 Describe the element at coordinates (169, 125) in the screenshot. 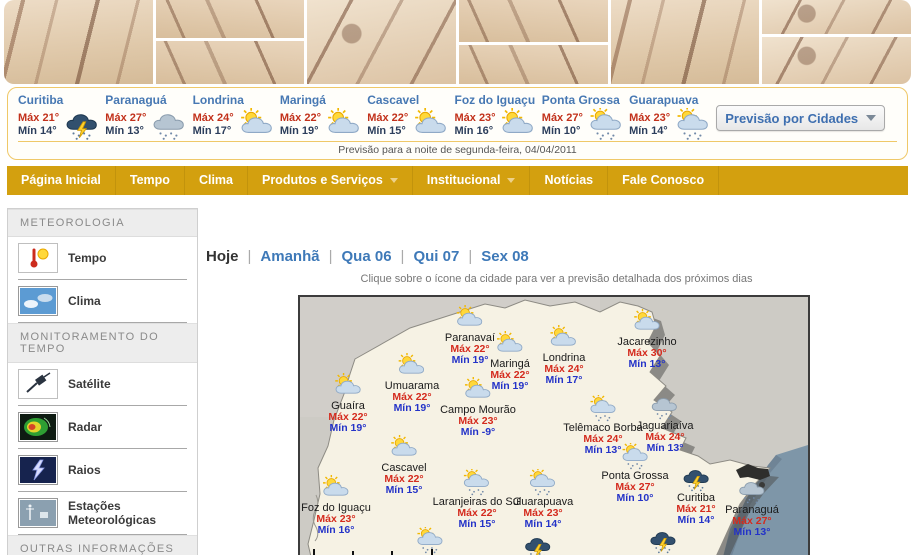

I see `weather-rain-icon` at that location.